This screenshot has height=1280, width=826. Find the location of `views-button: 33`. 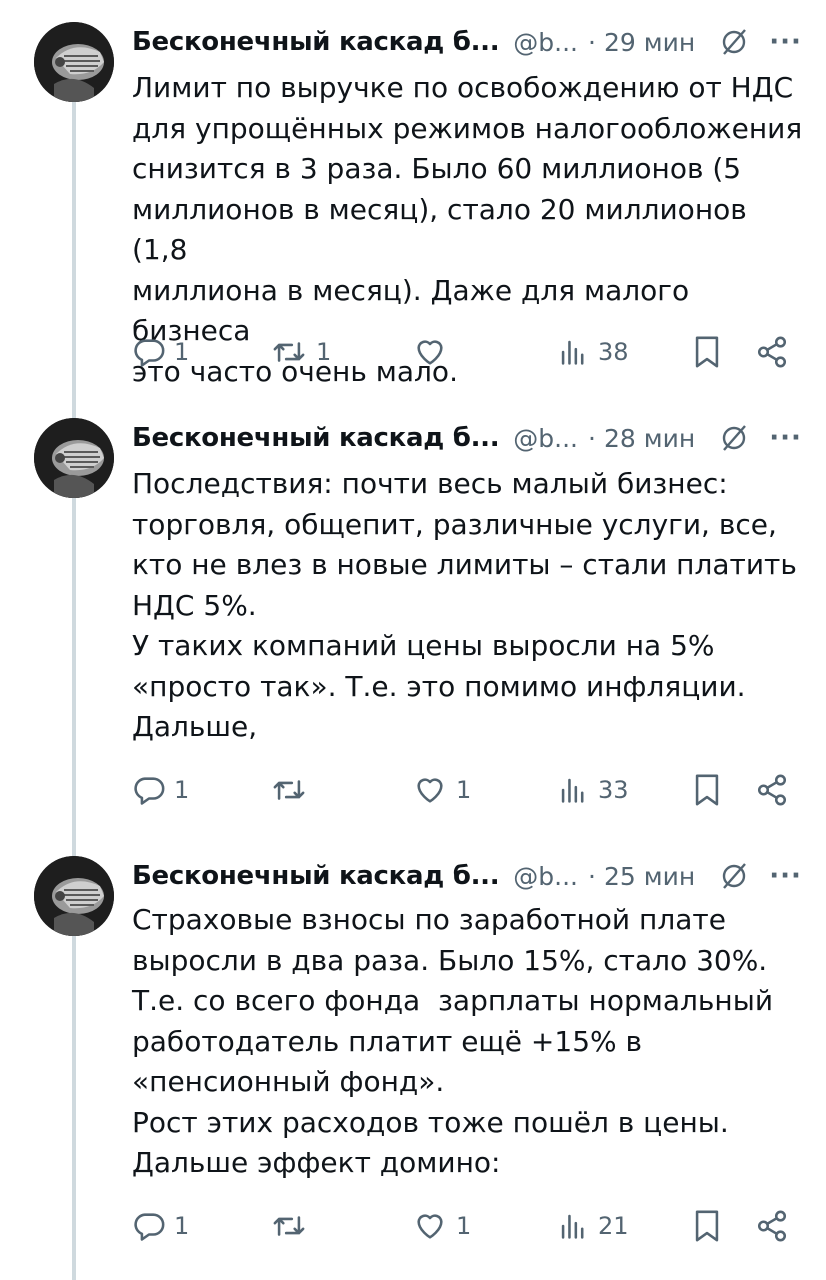

views-button: 33 is located at coordinates (592, 790).